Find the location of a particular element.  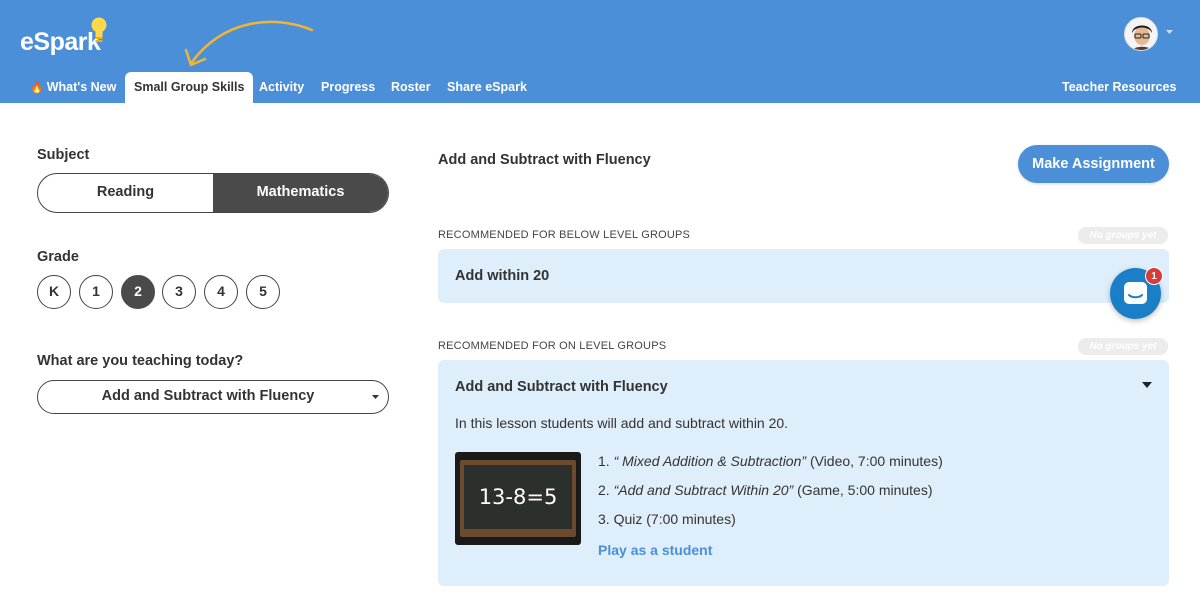

lesson-title: Add and Subtract with Fluency is located at coordinates (544, 160).